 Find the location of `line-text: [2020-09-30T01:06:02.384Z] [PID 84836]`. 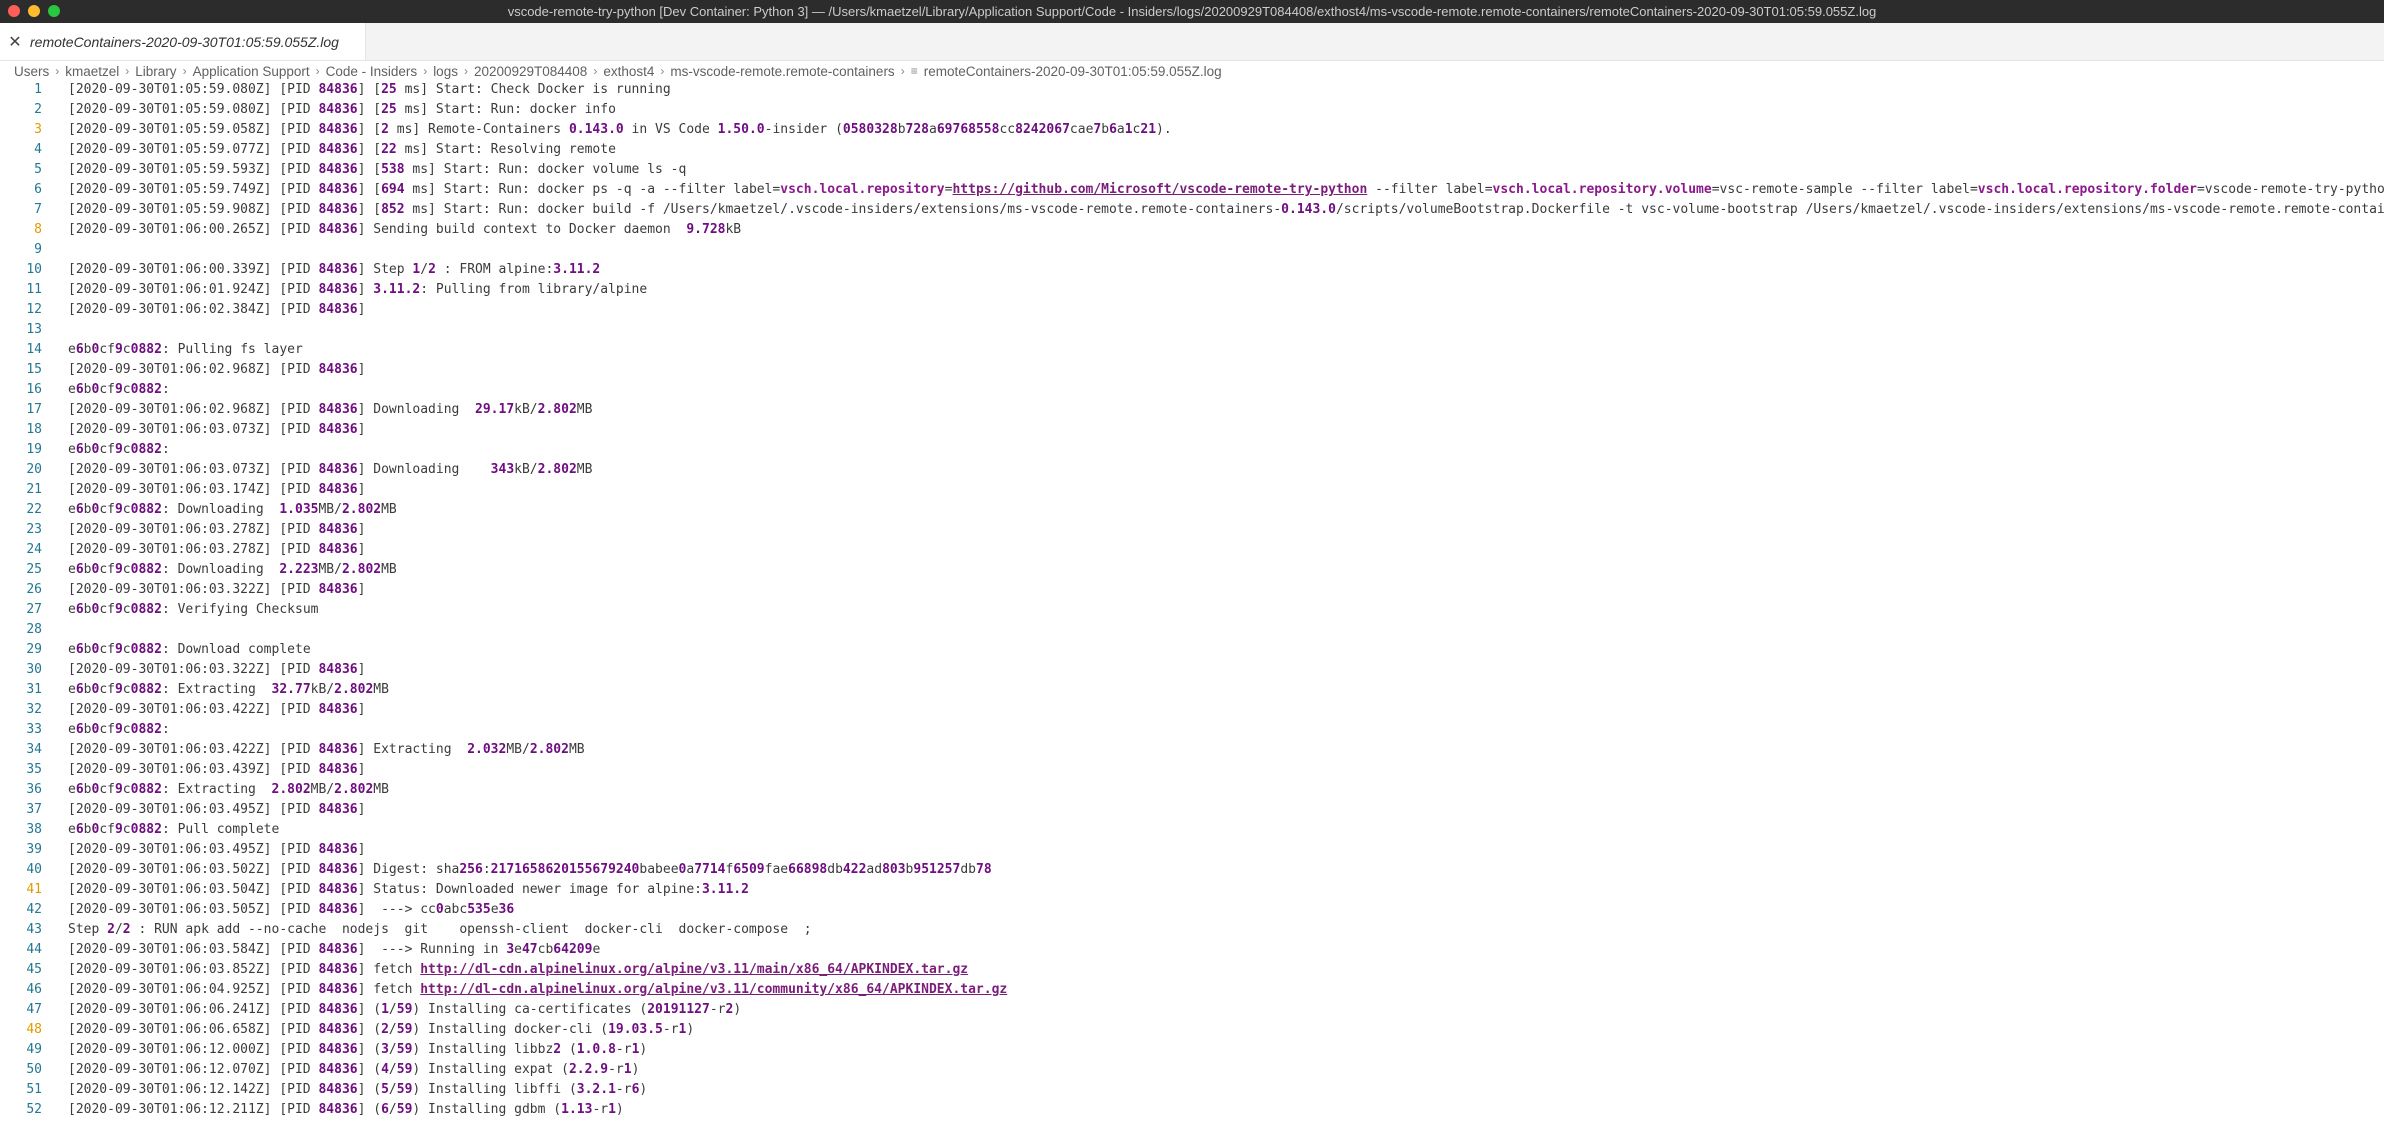

line-text: [2020-09-30T01:06:02.384Z] [PID 84836] is located at coordinates (217, 309).